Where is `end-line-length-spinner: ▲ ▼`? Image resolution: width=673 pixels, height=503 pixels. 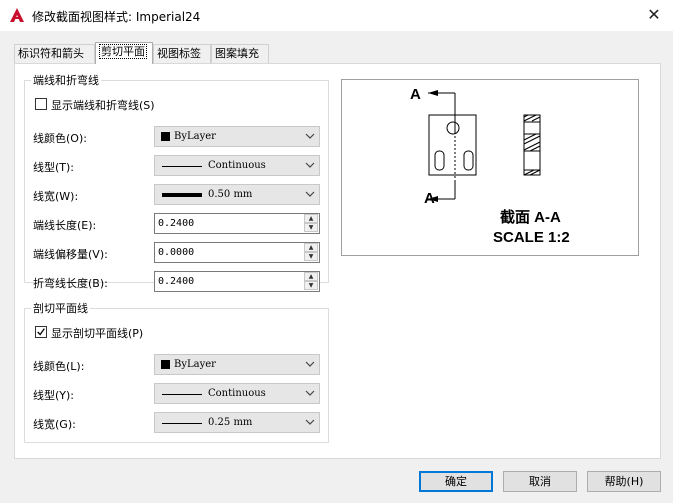 end-line-length-spinner: ▲ ▼ is located at coordinates (237, 223).